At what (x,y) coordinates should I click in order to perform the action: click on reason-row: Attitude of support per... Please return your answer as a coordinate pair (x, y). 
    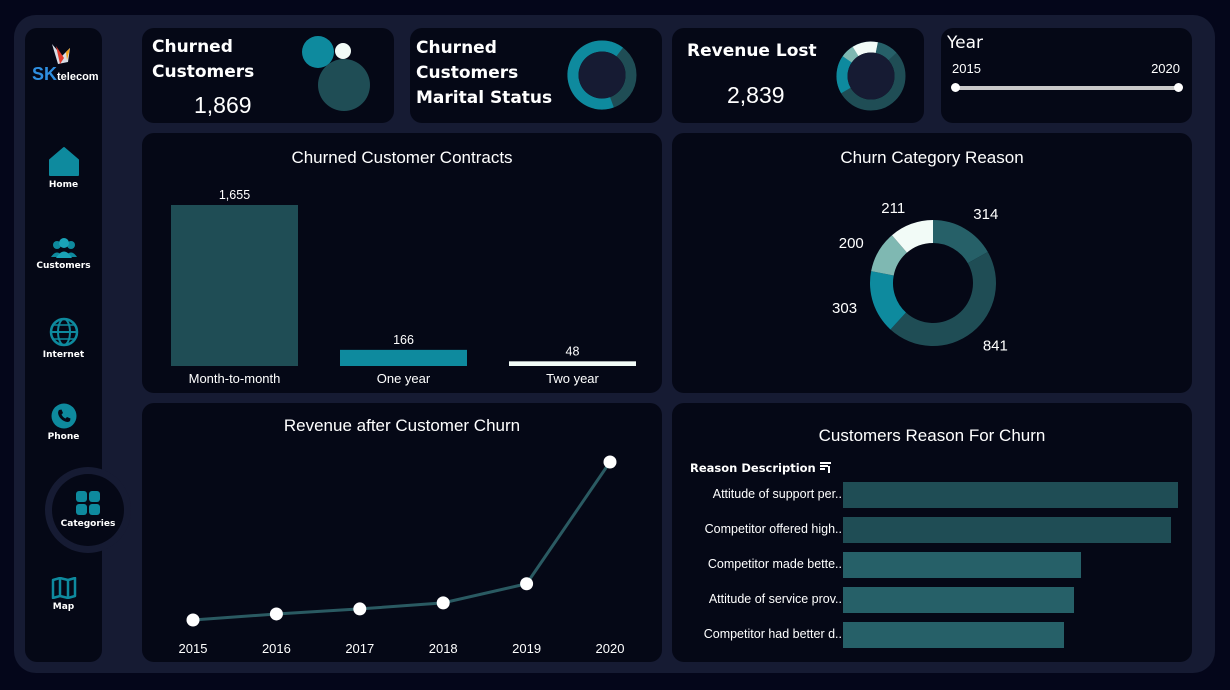
    Looking at the image, I should click on (932, 495).